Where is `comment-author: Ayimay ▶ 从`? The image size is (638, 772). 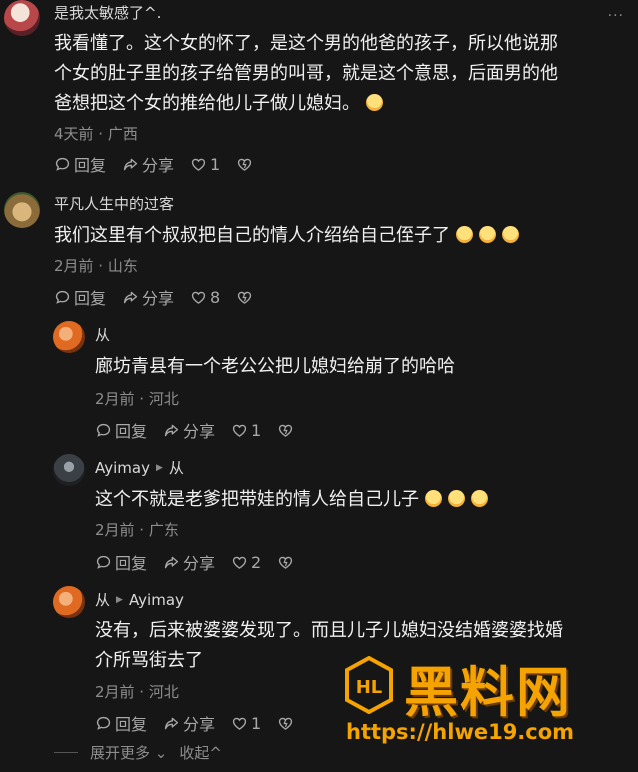
comment-author: Ayimay ▶ 从 is located at coordinates (139, 467).